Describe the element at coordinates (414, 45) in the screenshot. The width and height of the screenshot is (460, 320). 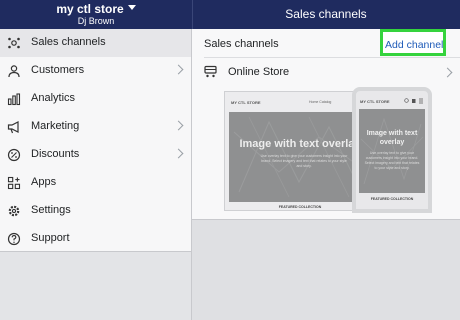
I see `add-channel-label: Add channel` at that location.